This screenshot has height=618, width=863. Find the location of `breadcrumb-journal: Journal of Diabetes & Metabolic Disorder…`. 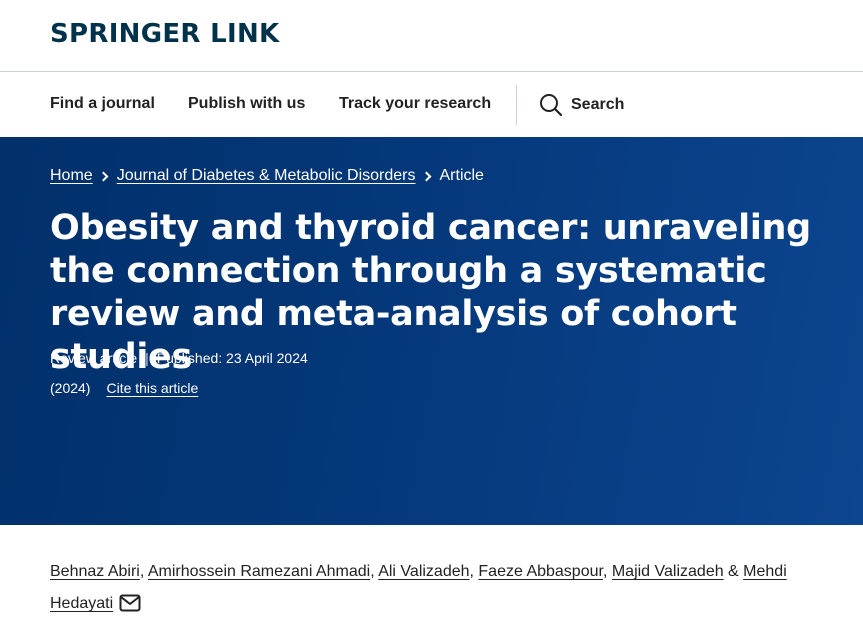

breadcrumb-journal: Journal of Diabetes & Metabolic Disorder… is located at coordinates (266, 176).